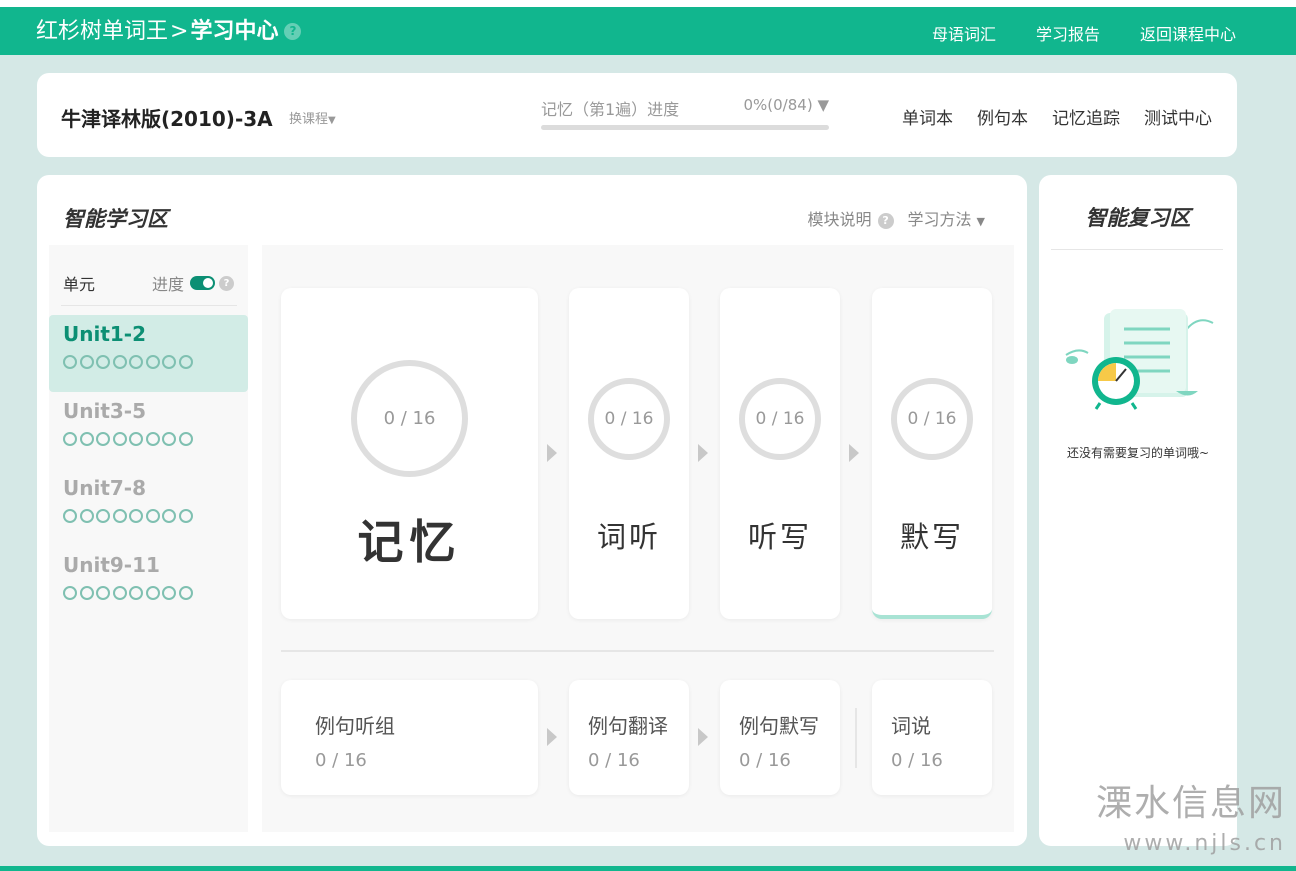 Image resolution: width=1296 pixels, height=871 pixels. What do you see at coordinates (851, 218) in the screenshot?
I see `module-help-button: 模块说明?` at bounding box center [851, 218].